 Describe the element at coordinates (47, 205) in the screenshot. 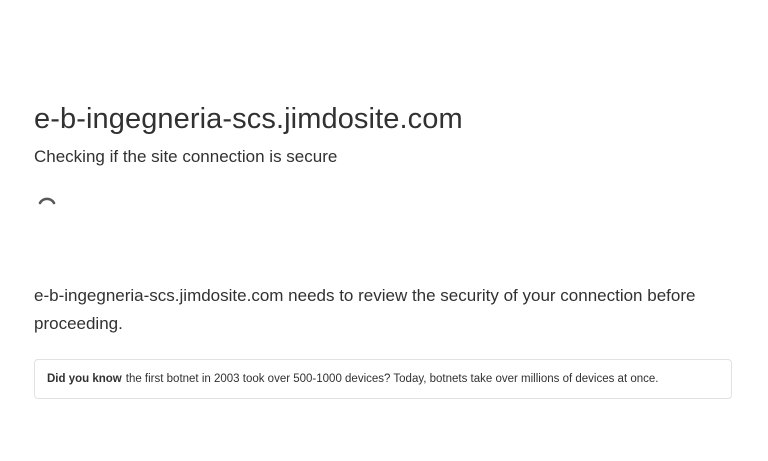

I see `loading-spinner-icon` at that location.